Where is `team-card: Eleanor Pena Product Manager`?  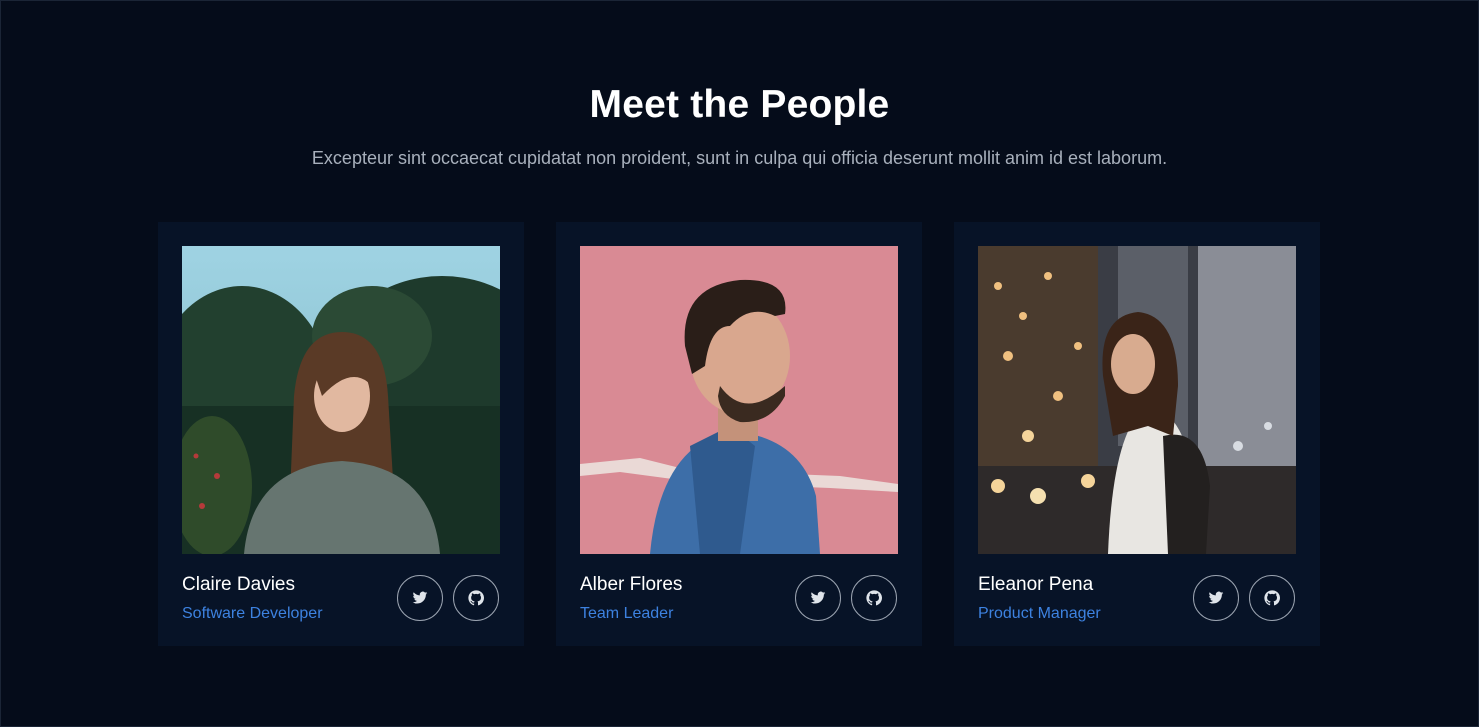
team-card: Eleanor Pena Product Manager is located at coordinates (1137, 434).